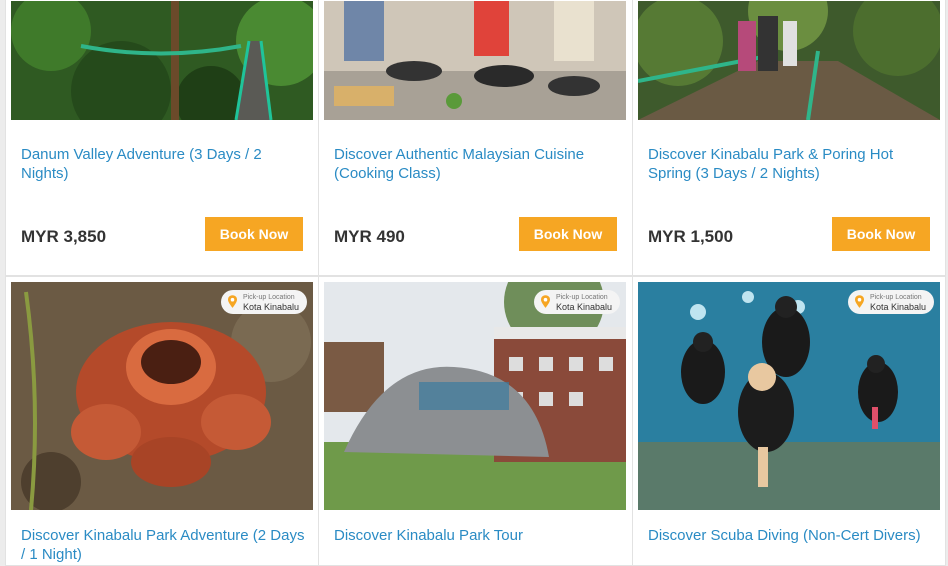 This screenshot has width=948, height=566. Describe the element at coordinates (476, 535) in the screenshot. I see `tour-title-link: Discover Kinabalu Park Tour` at that location.